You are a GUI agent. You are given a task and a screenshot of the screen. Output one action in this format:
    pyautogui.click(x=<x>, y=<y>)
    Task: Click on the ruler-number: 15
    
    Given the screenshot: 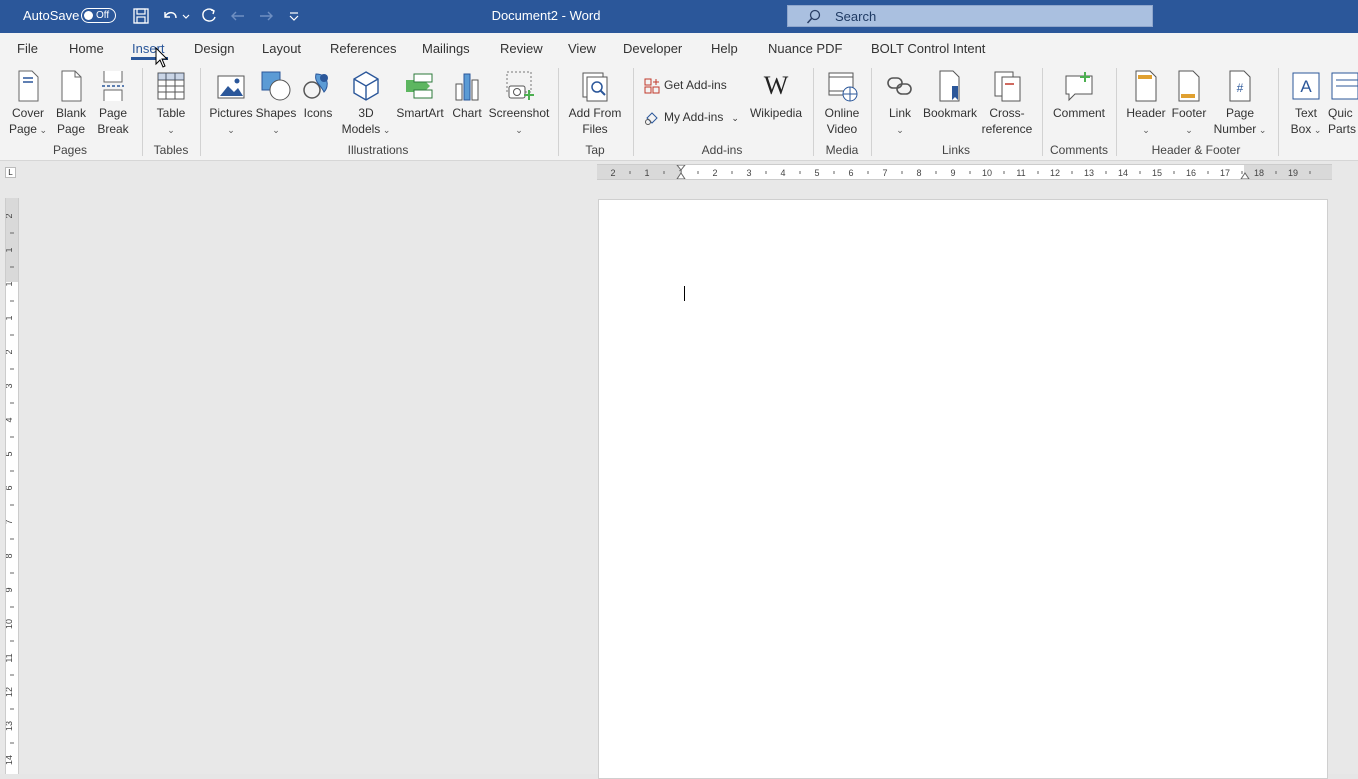 What is the action you would take?
    pyautogui.click(x=1157, y=173)
    